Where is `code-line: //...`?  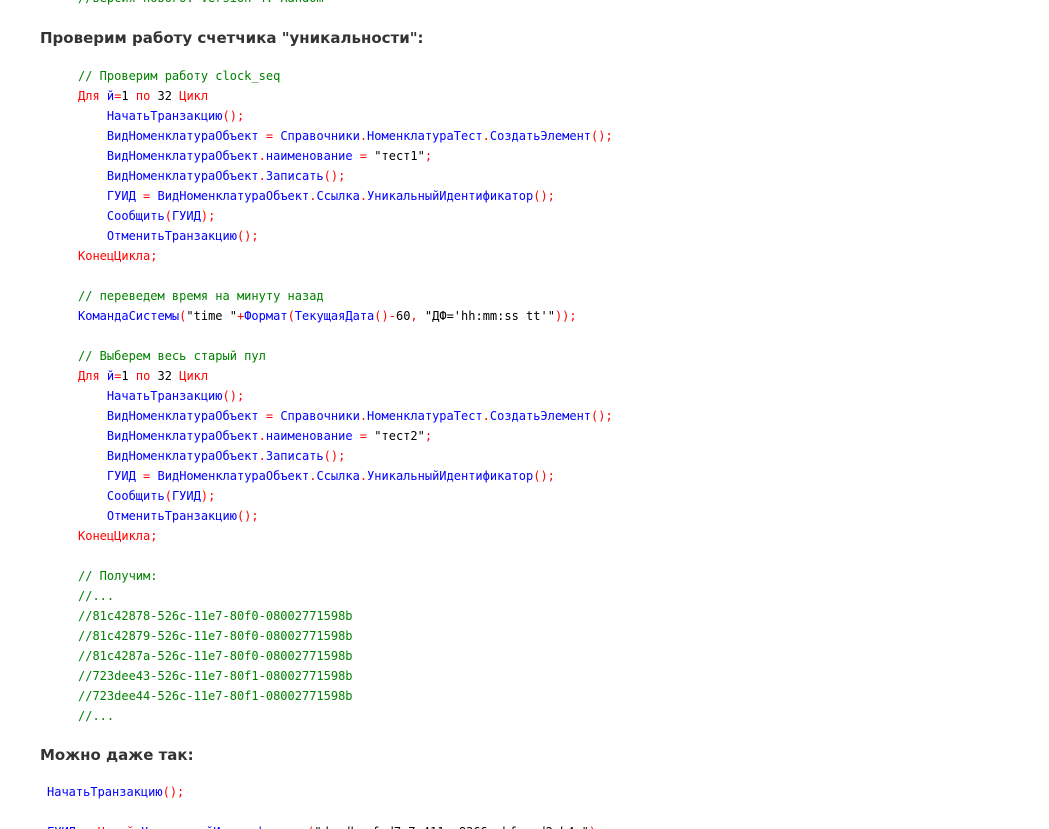
code-line: //... is located at coordinates (345, 716).